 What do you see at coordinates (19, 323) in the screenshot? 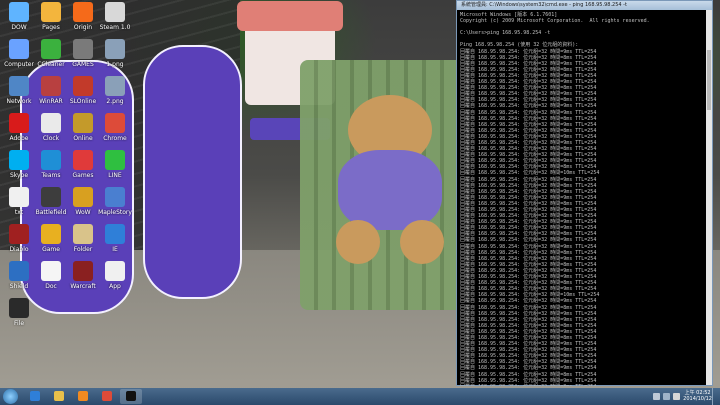
I see `desktop-icon-label: File` at bounding box center [19, 323].